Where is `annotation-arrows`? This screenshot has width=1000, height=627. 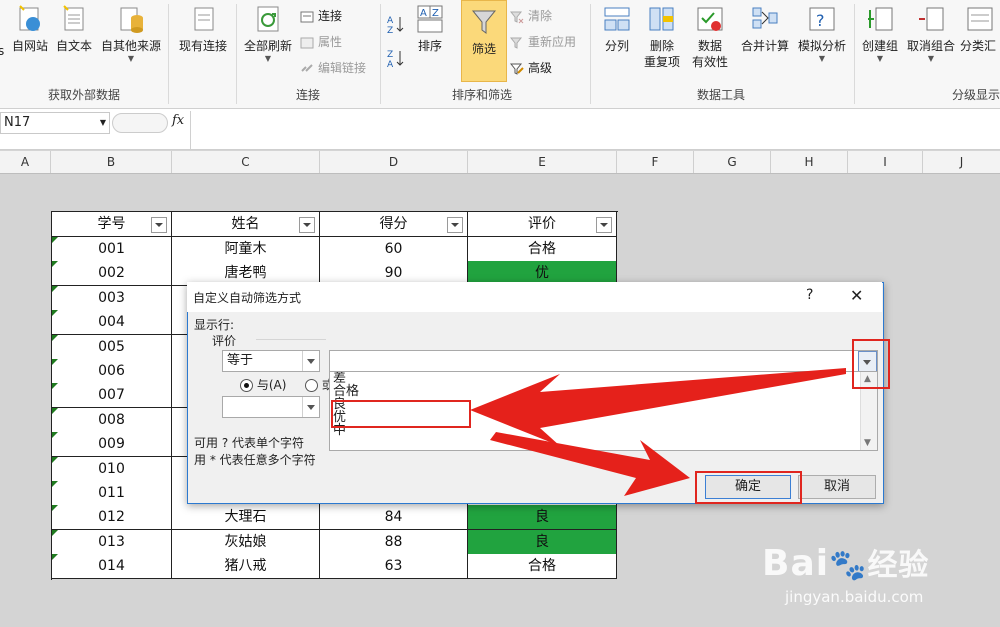
annotation-arrows is located at coordinates (658, 432).